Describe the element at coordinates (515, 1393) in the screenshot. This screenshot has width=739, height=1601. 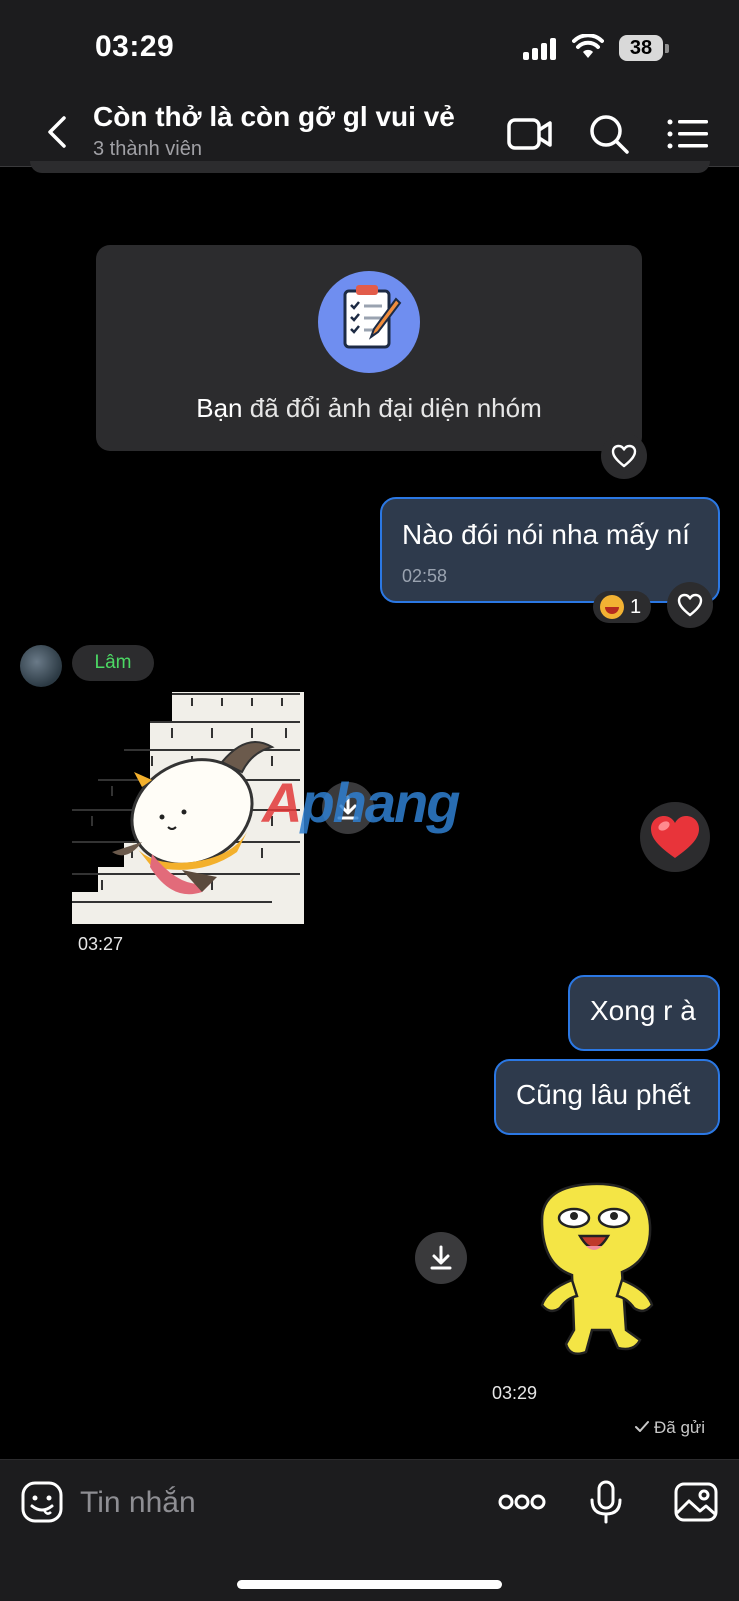
I see `message-time: 03:29` at that location.